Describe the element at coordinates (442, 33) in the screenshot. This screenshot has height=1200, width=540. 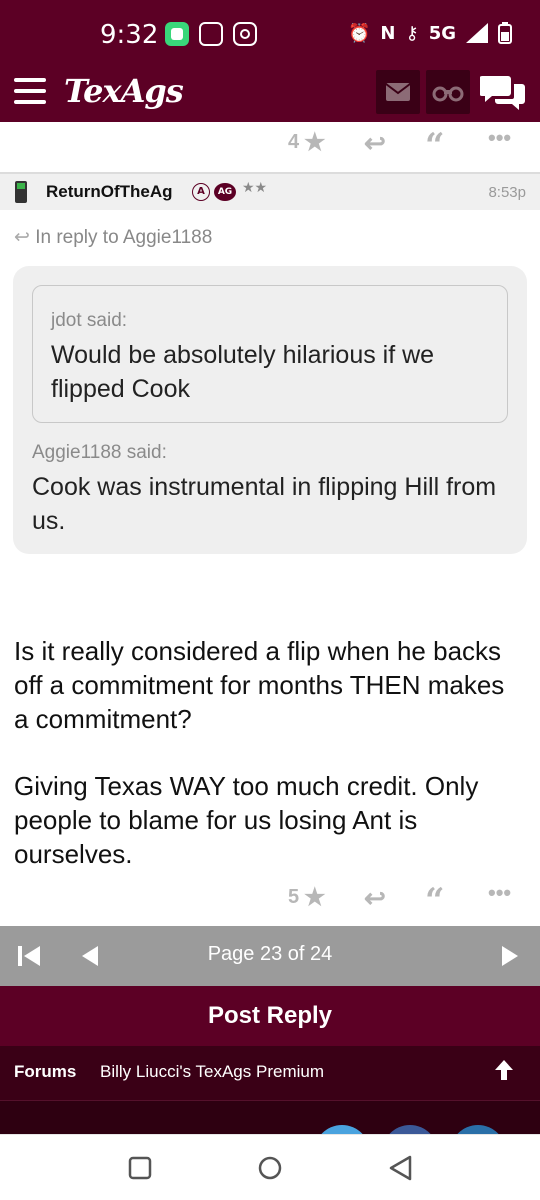
I see `network-label: 5G` at that location.